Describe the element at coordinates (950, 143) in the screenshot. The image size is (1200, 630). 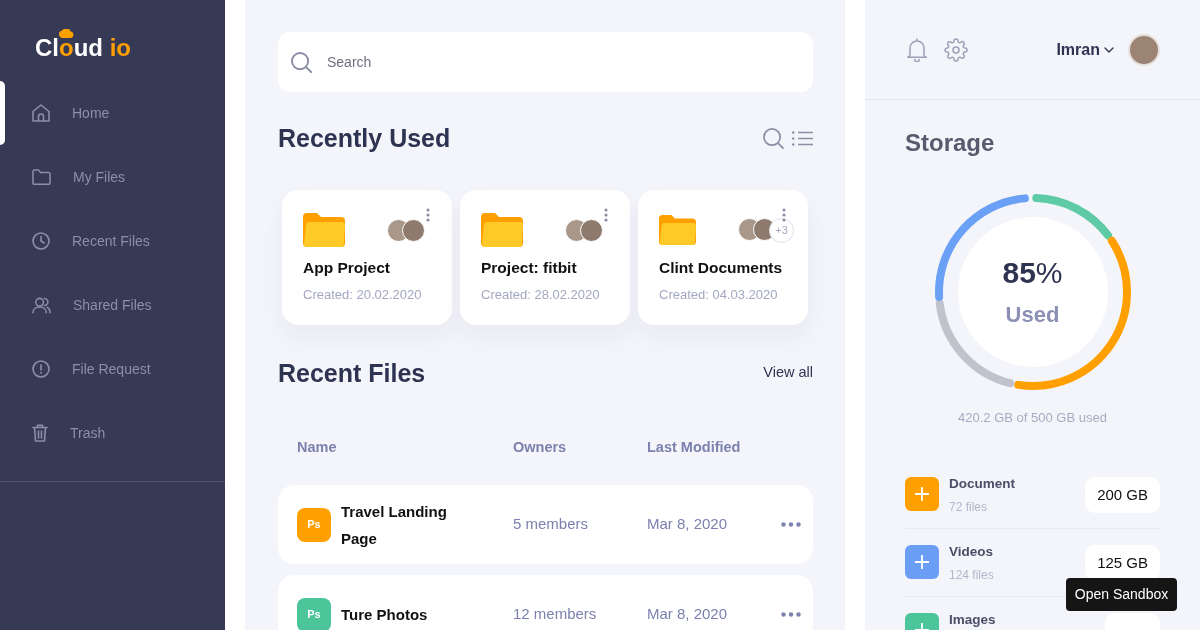
I see `section-title: Storage` at that location.